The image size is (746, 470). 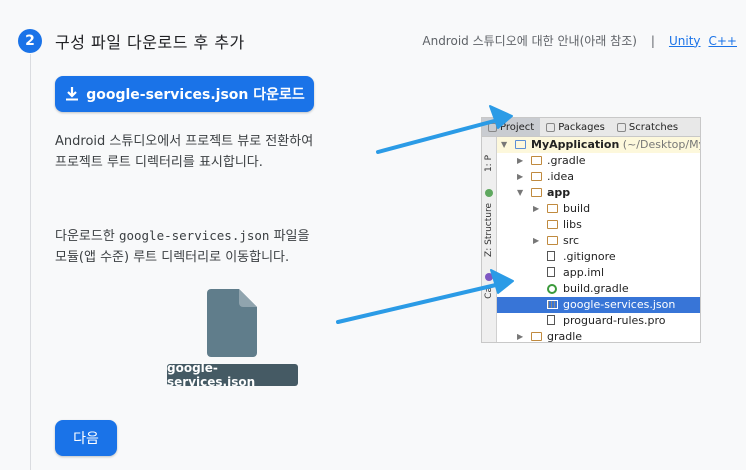 I want to click on scratches-tab-icon, so click(x=621, y=127).